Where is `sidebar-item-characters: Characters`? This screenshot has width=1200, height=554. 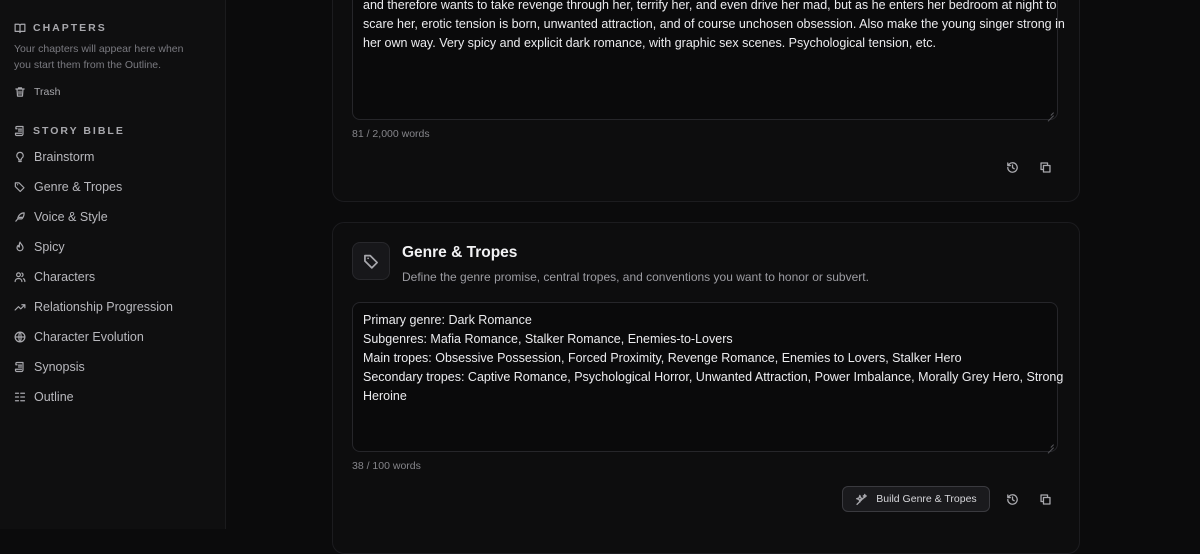
sidebar-item-characters: Characters is located at coordinates (54, 277).